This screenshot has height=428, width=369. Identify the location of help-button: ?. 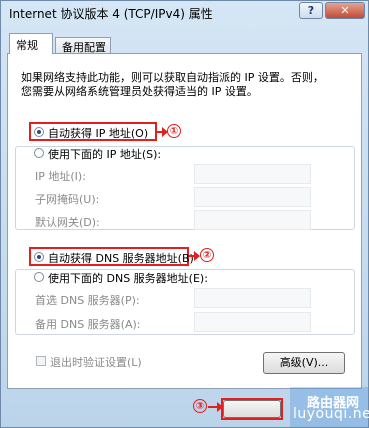
(311, 10).